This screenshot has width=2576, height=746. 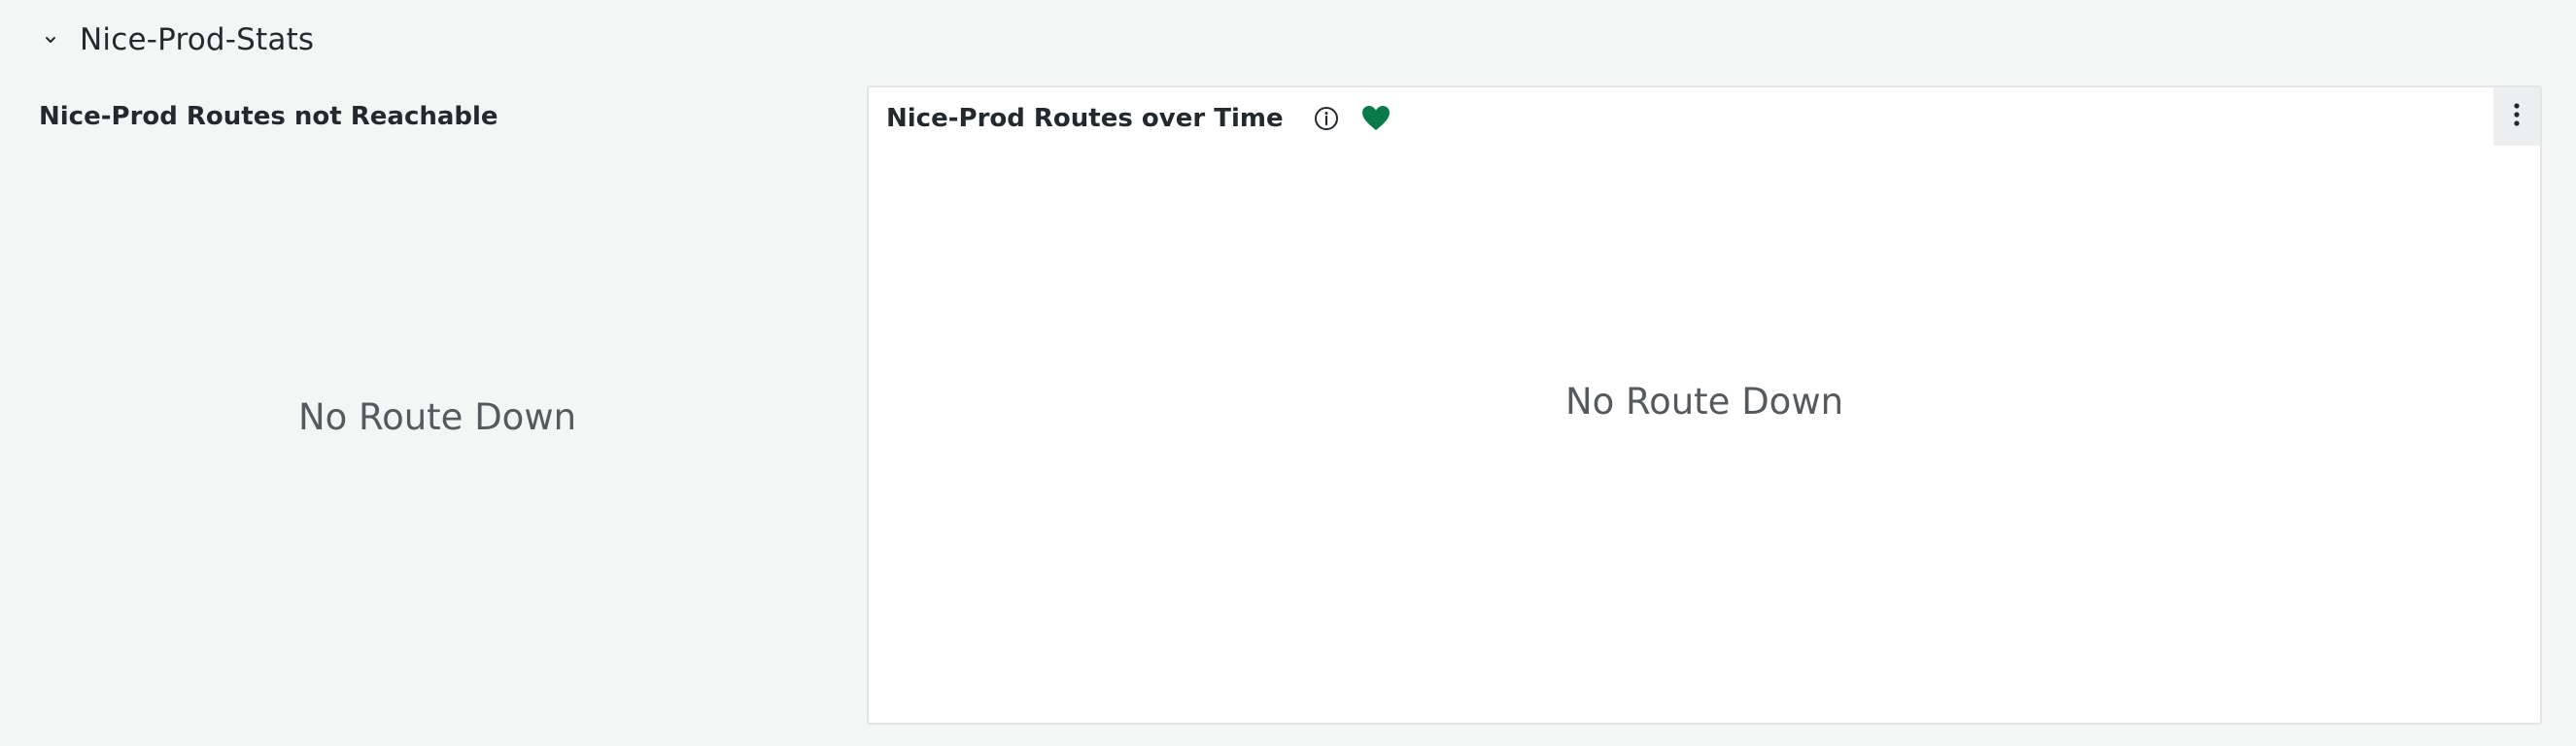 I want to click on chevron-down-icon, so click(x=50, y=39).